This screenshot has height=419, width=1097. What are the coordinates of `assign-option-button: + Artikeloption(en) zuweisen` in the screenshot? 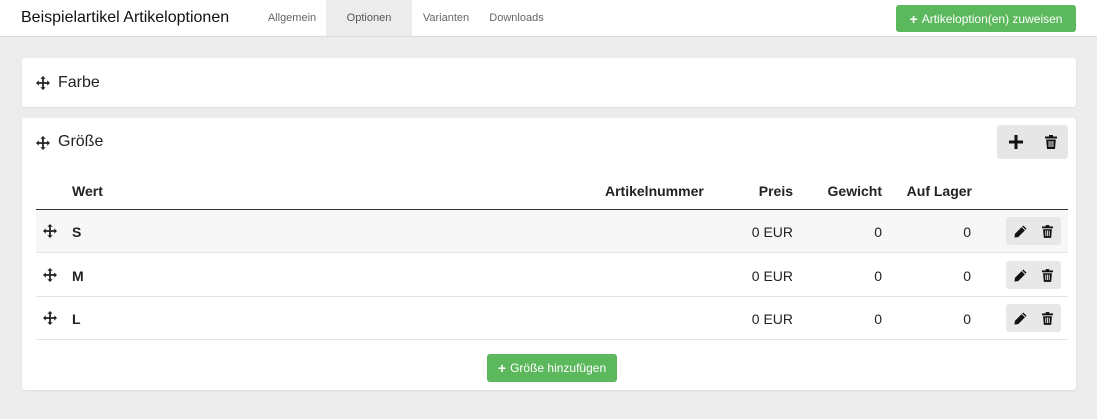 It's located at (986, 18).